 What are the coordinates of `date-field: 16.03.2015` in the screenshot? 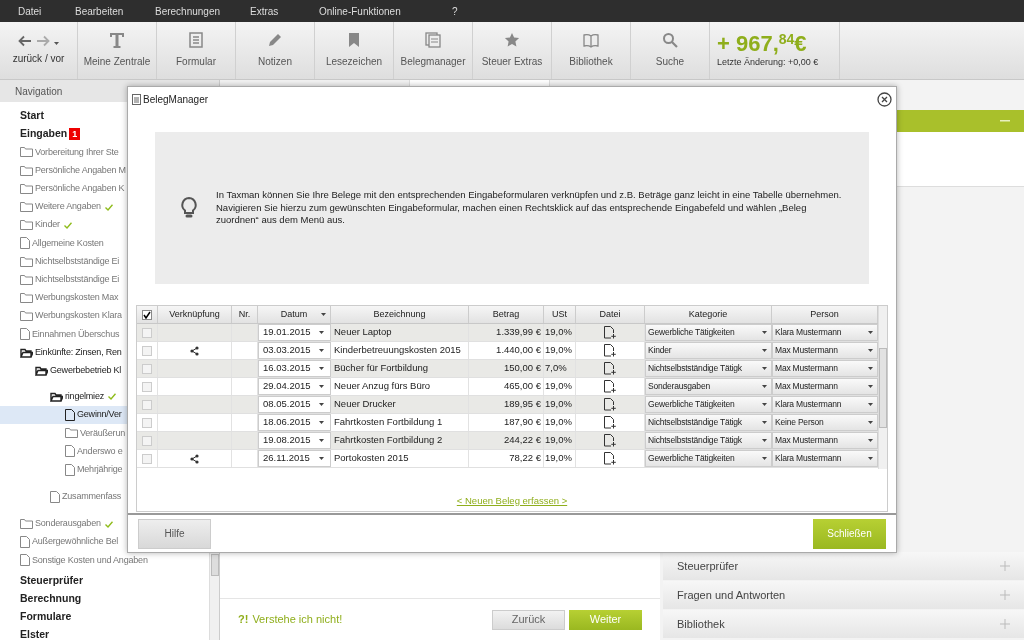 It's located at (294, 368).